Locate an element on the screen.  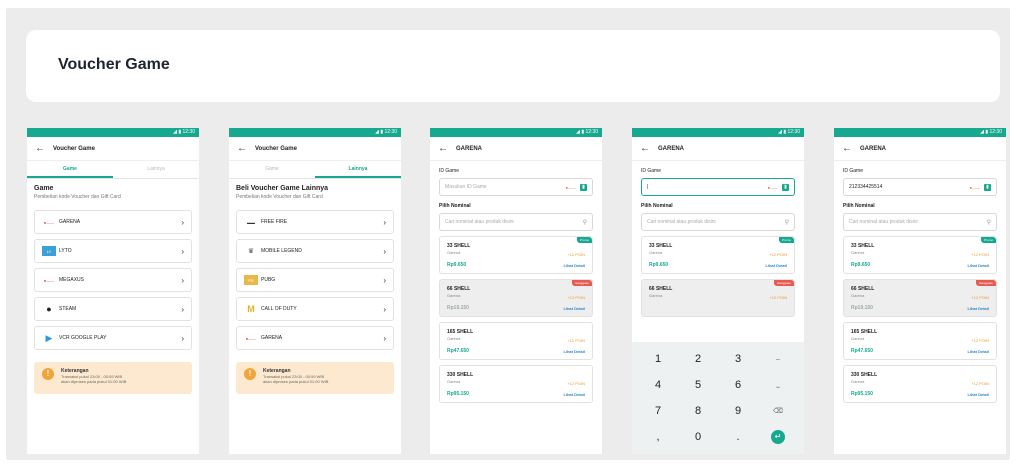
enter-icon: ↵ is located at coordinates (778, 437).